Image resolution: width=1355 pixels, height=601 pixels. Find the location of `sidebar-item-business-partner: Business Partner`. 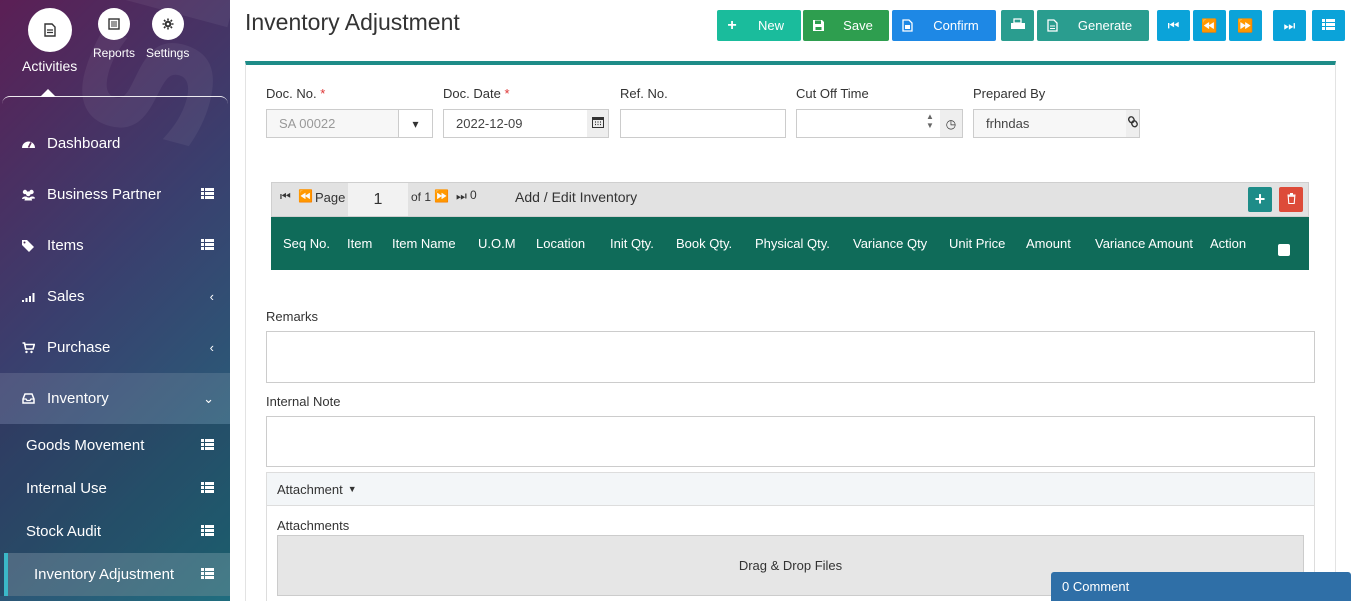

sidebar-item-business-partner: Business Partner is located at coordinates (115, 194).